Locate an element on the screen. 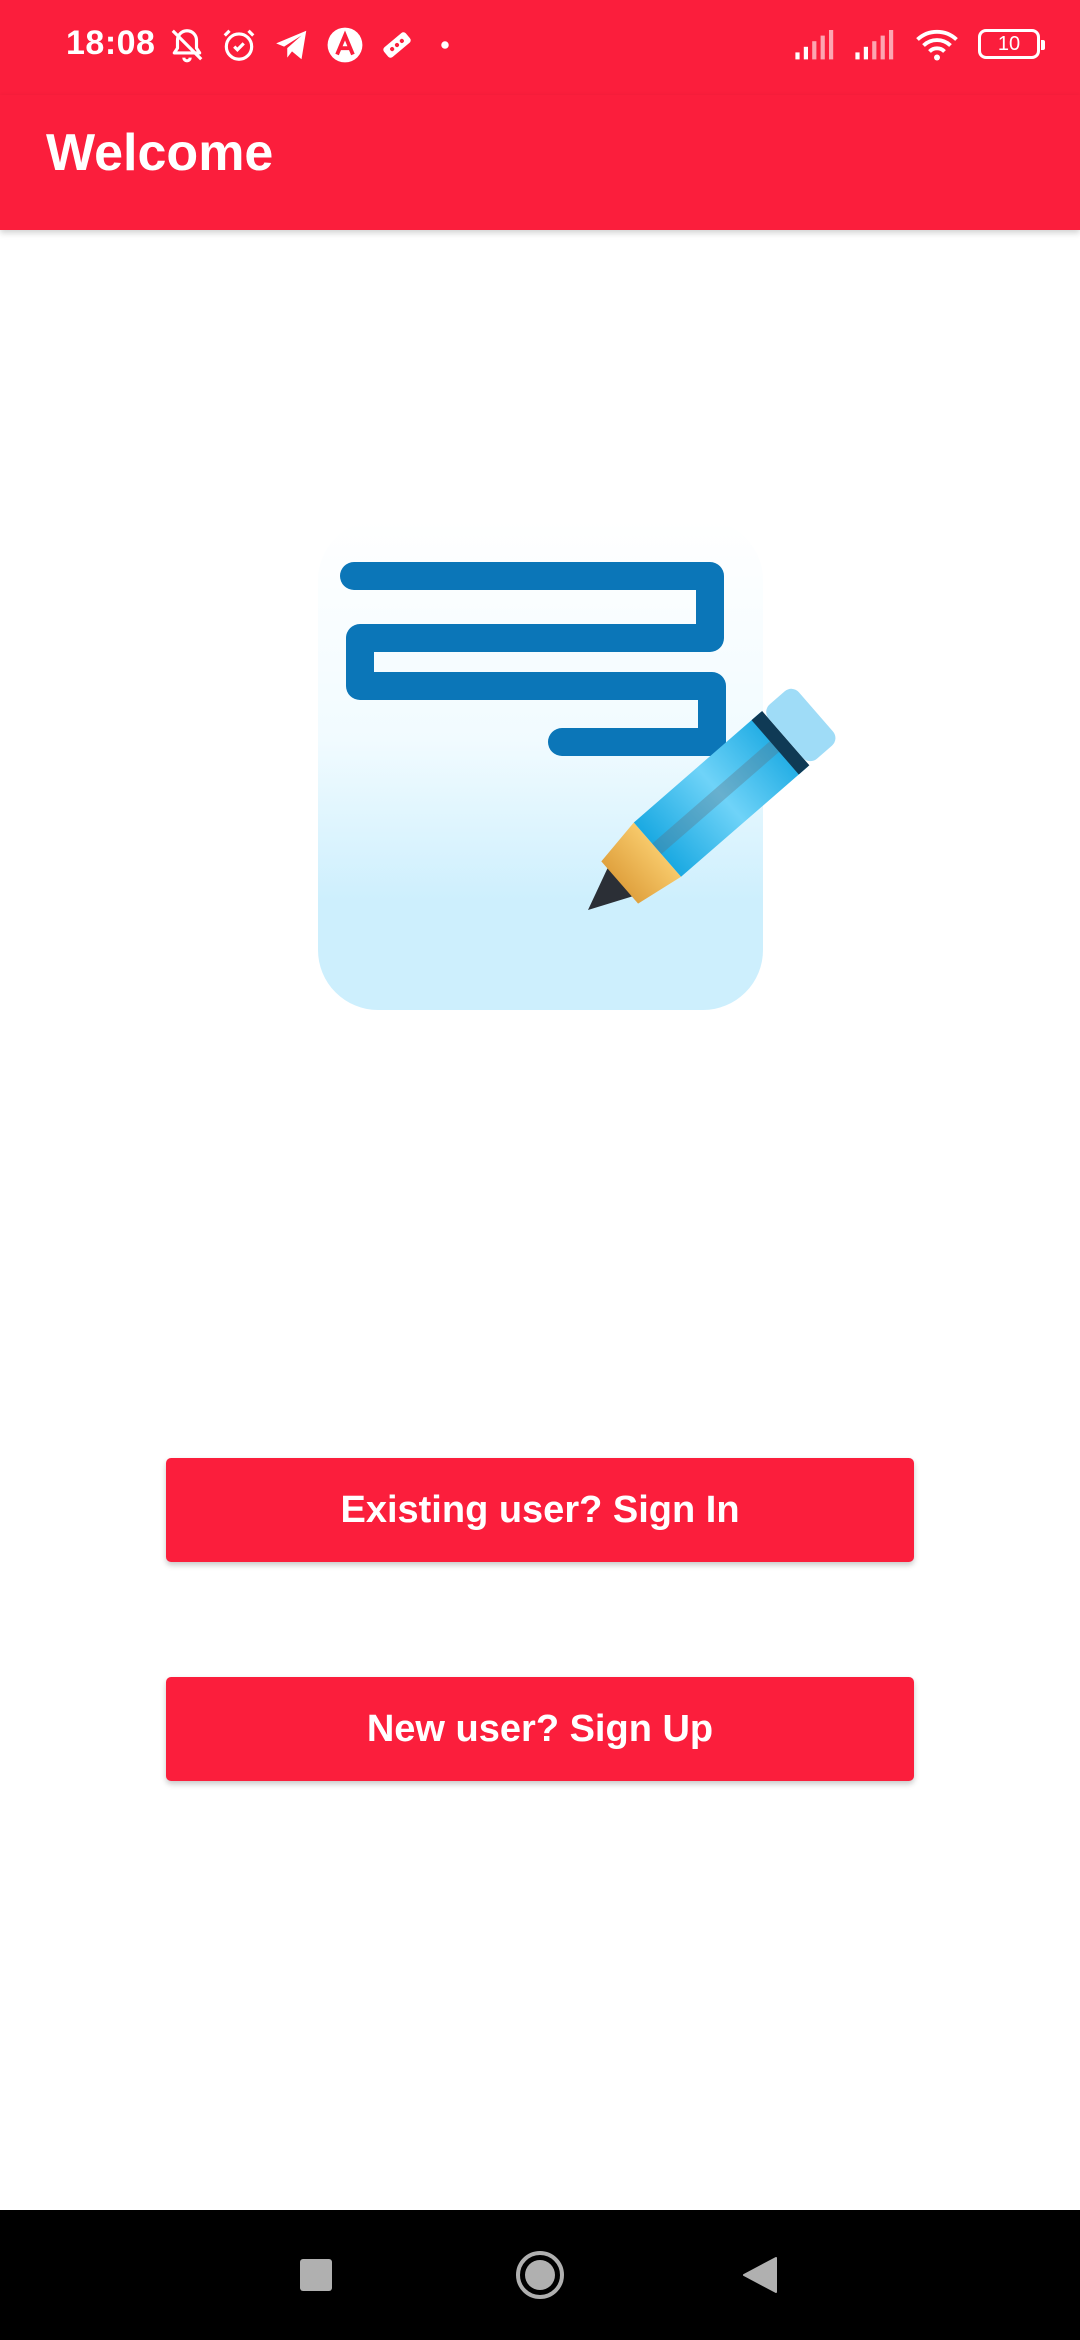 The width and height of the screenshot is (1080, 2340). dot-icon is located at coordinates (445, 45).